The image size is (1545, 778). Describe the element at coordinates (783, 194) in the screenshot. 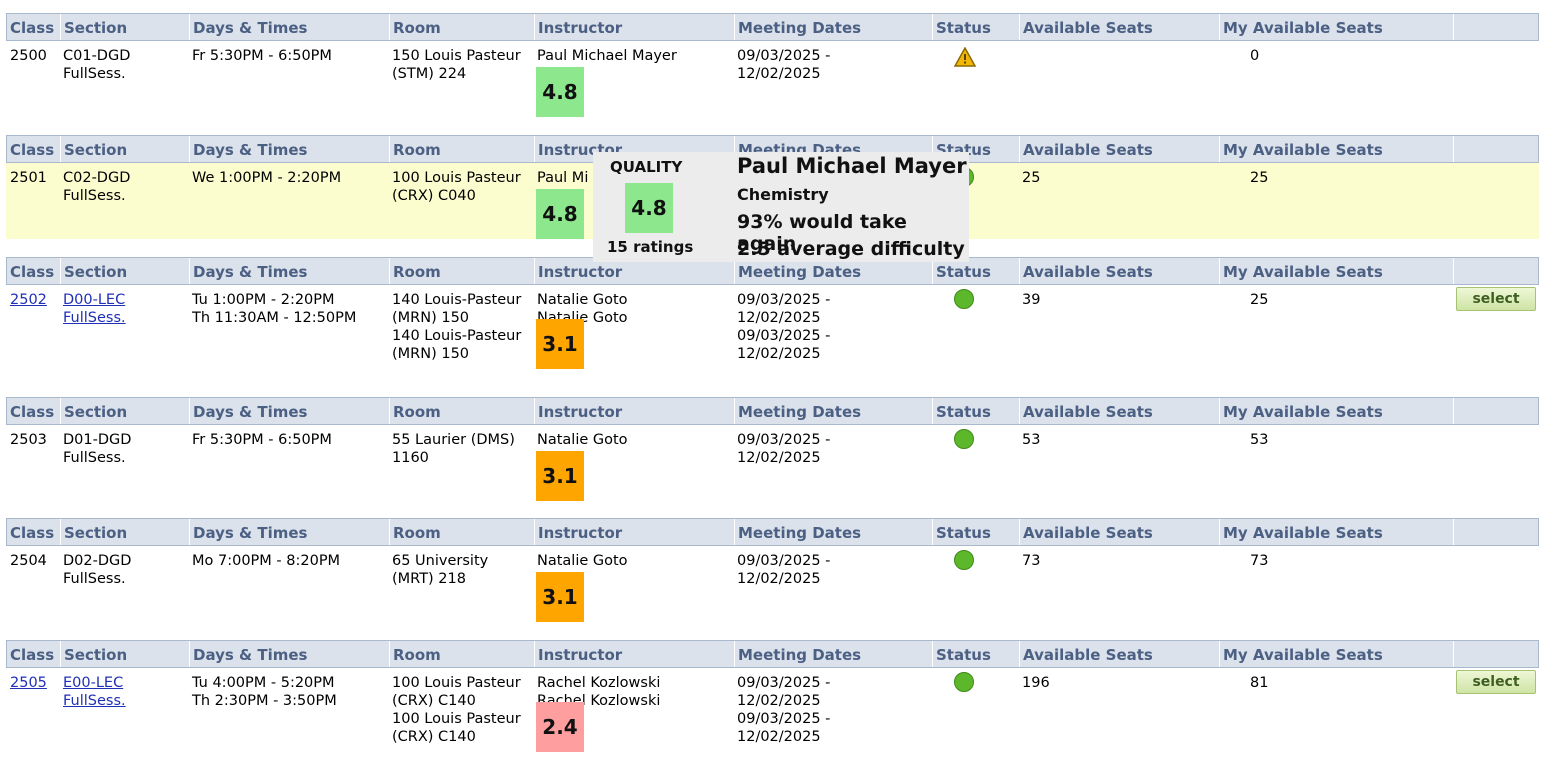

I see `professor-department: Chemistry` at that location.